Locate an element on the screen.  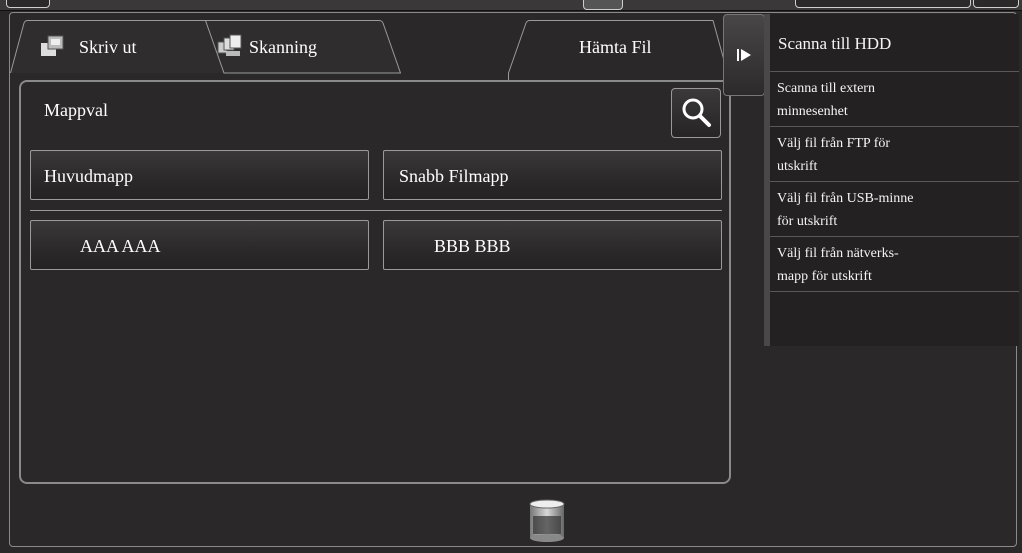
folder-button-main: Huvudmapp is located at coordinates (199, 175).